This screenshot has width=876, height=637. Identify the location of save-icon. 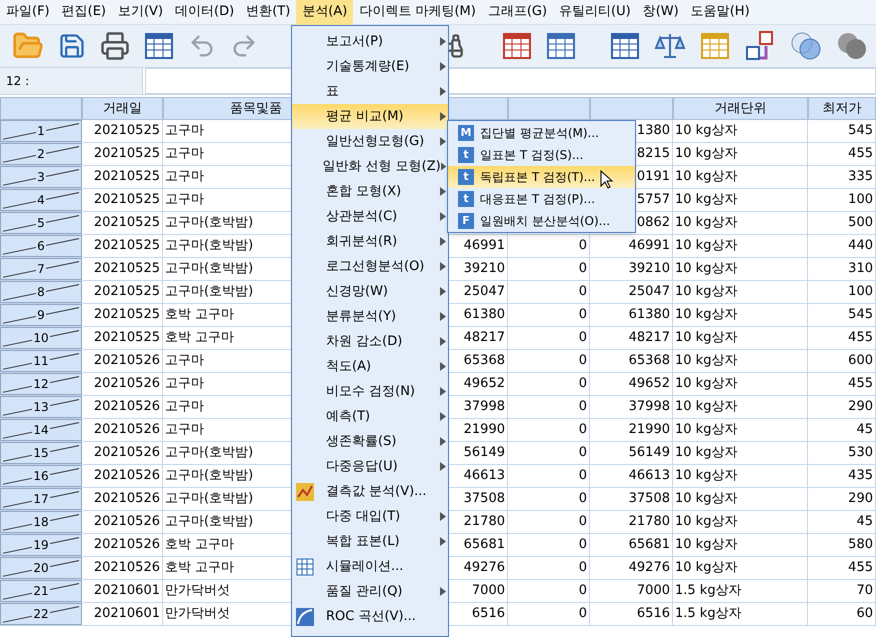
(72, 46).